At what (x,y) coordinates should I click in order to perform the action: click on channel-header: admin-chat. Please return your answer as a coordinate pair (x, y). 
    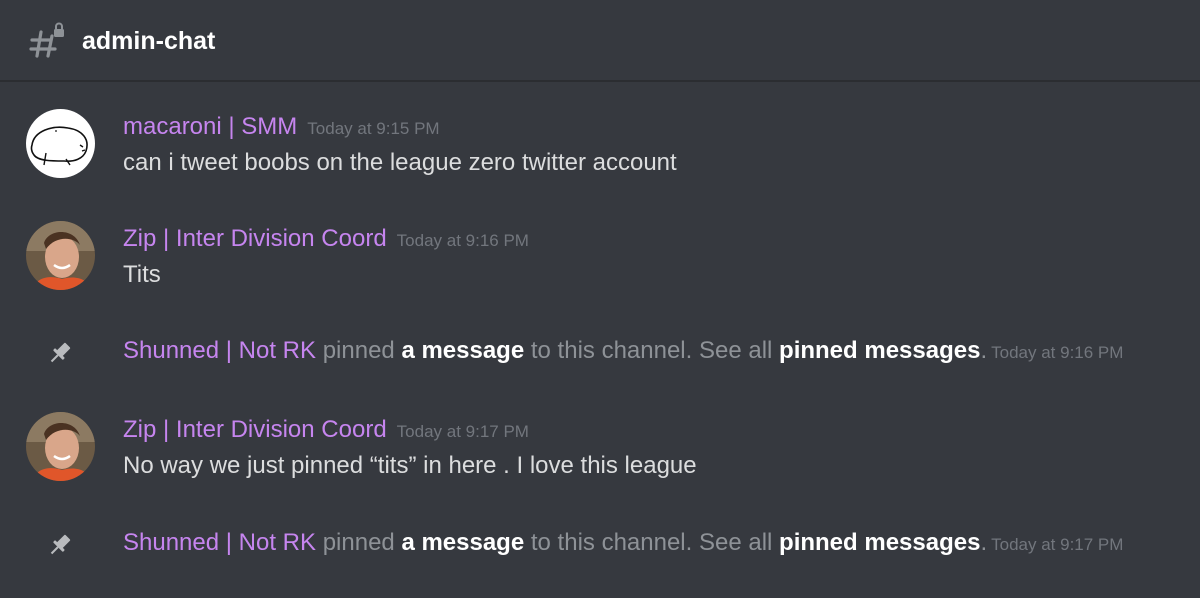
    Looking at the image, I should click on (600, 41).